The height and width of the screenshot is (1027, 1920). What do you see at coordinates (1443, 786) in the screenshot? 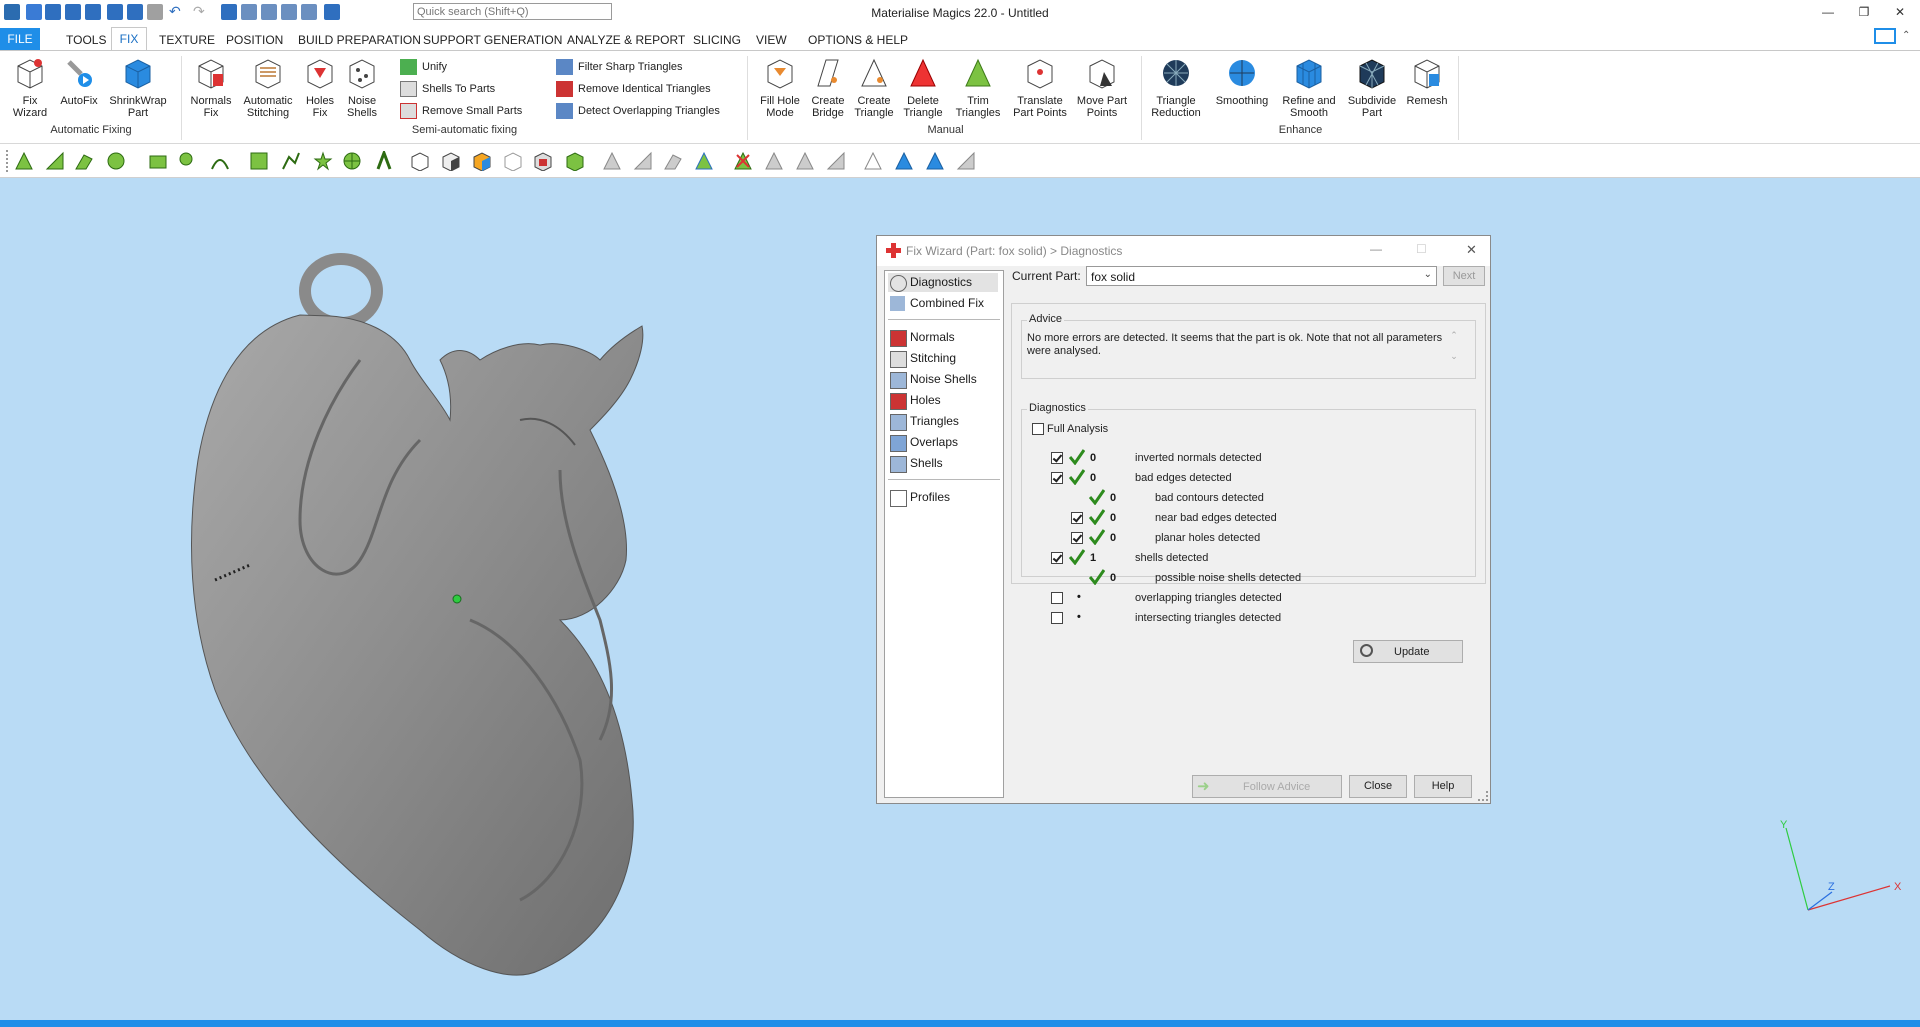
I see `help-button: Help` at bounding box center [1443, 786].